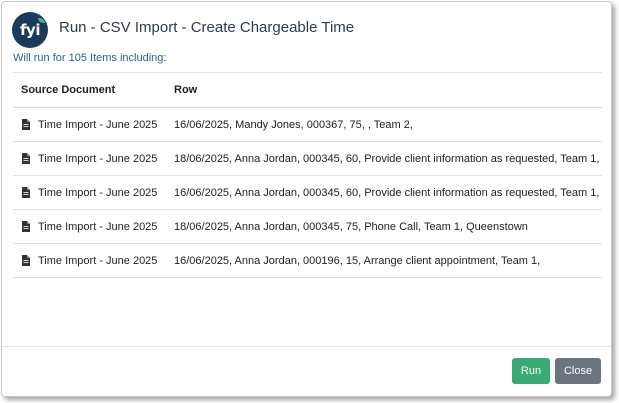 This screenshot has height=403, width=619. What do you see at coordinates (186, 90) in the screenshot?
I see `header-row: Row` at bounding box center [186, 90].